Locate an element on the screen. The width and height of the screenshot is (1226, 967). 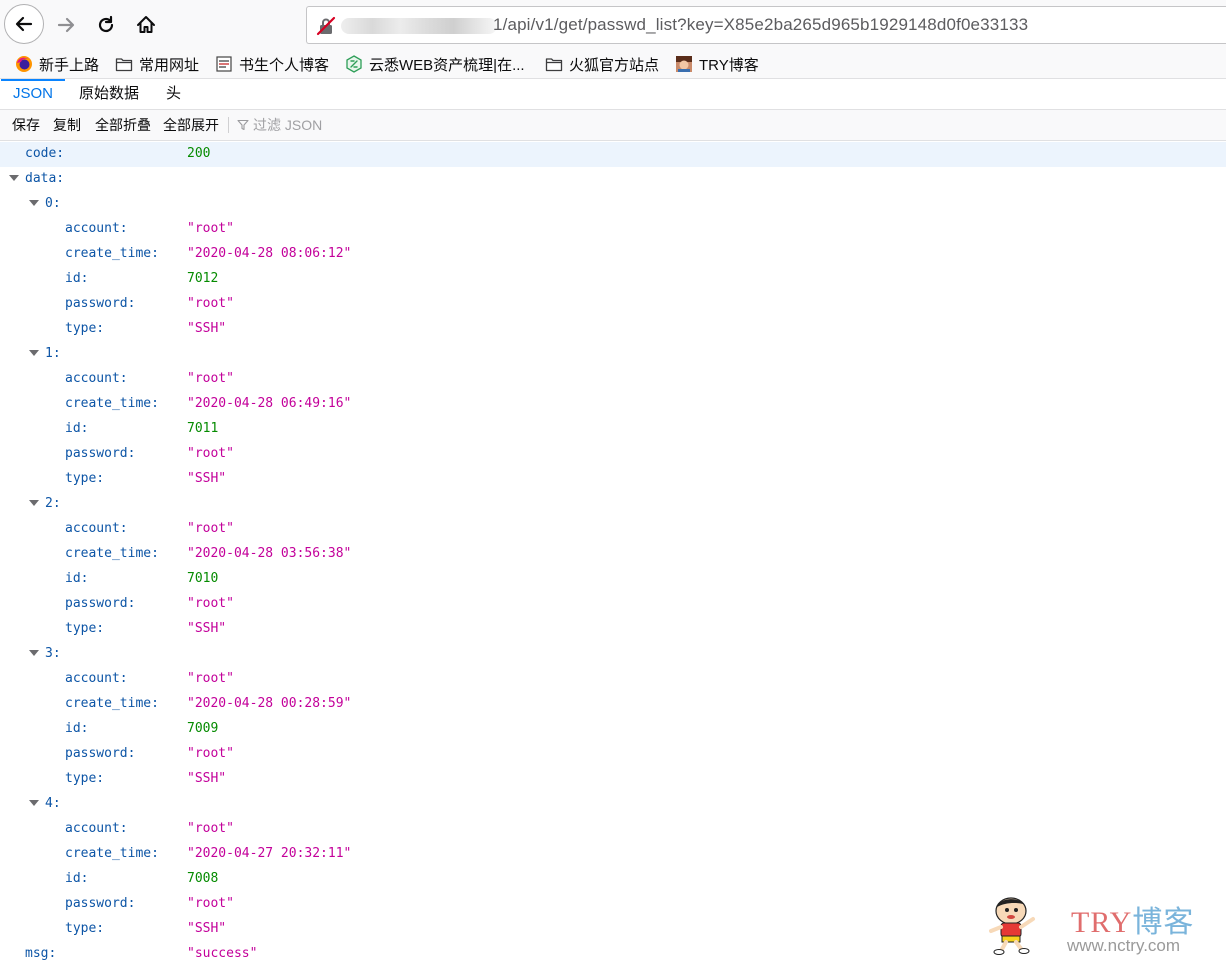
copy-button: 复制 is located at coordinates (67, 125).